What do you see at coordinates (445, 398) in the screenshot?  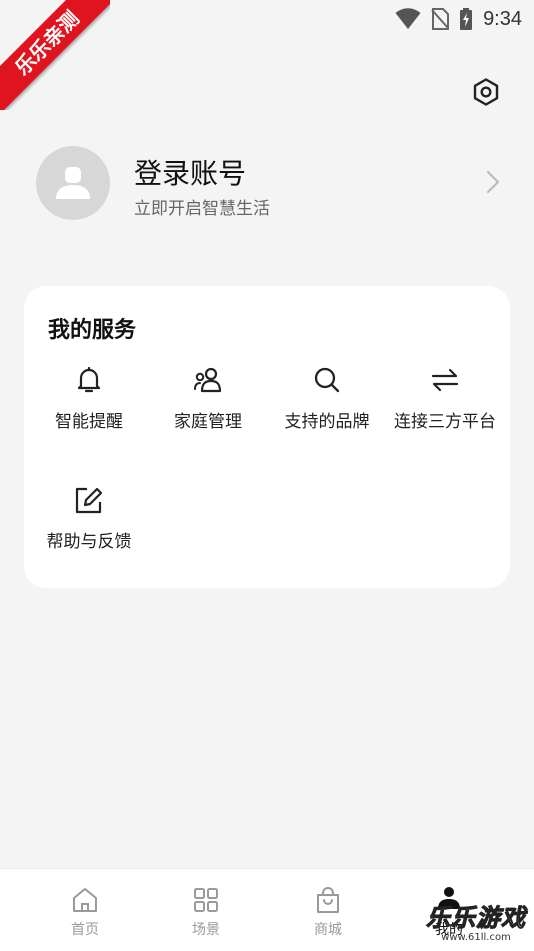 I see `service-connect-third-party: 连接三方平台` at bounding box center [445, 398].